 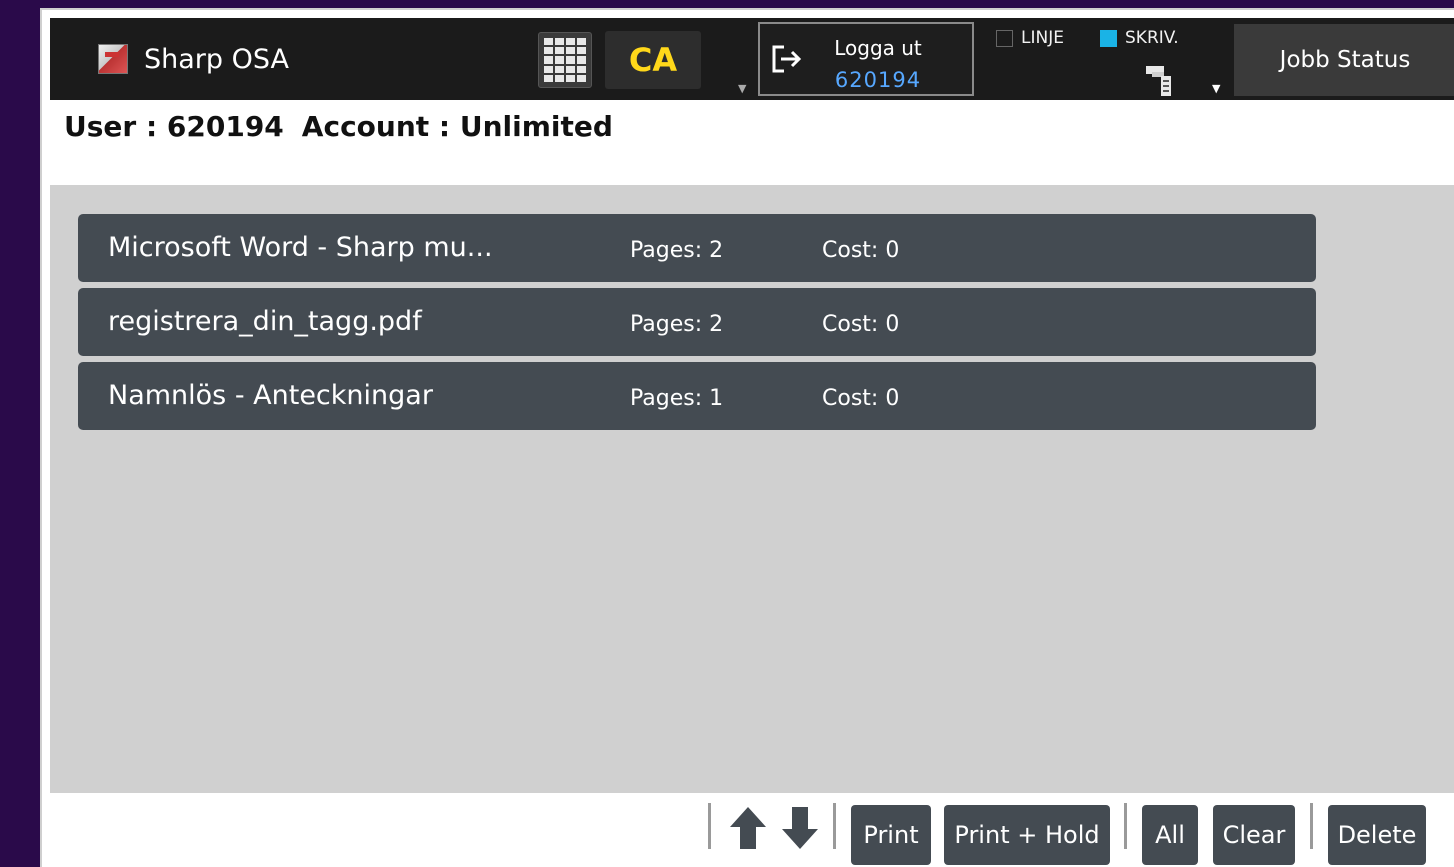 I want to click on user-account-line: User : 620194 Account : Unlimited, so click(x=347, y=126).